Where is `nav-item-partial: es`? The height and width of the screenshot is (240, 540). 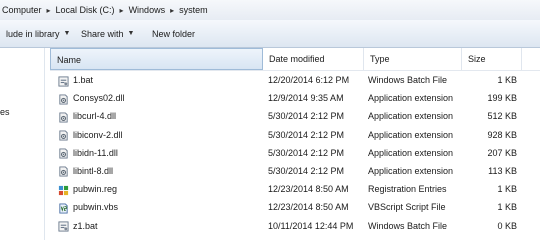
nav-item-partial: es is located at coordinates (5, 112).